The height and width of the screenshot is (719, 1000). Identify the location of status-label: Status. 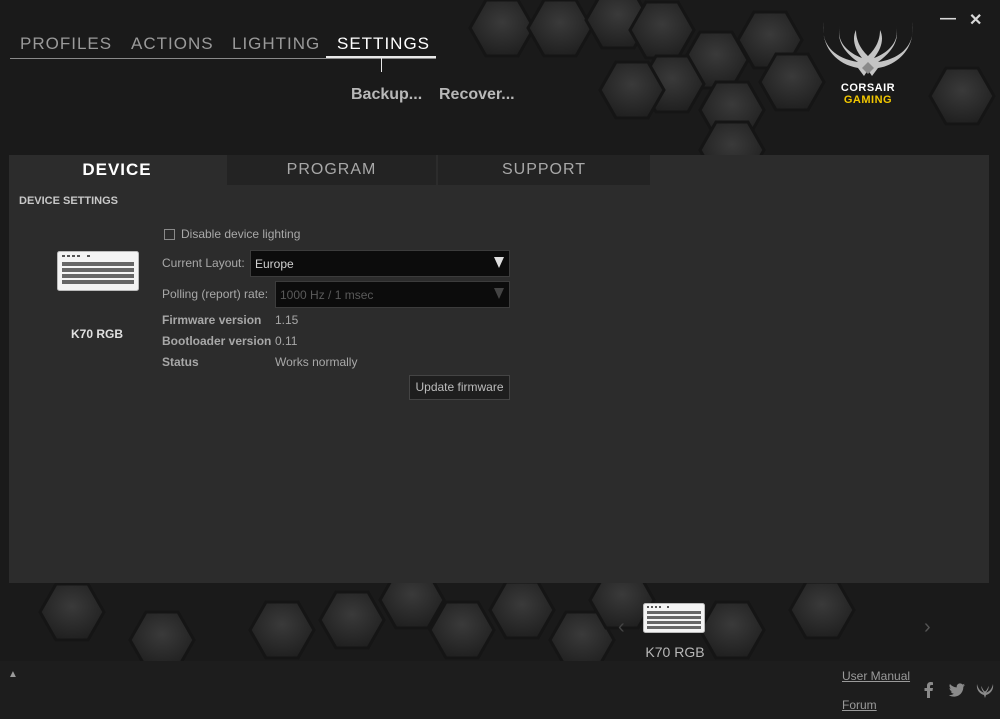
(180, 362).